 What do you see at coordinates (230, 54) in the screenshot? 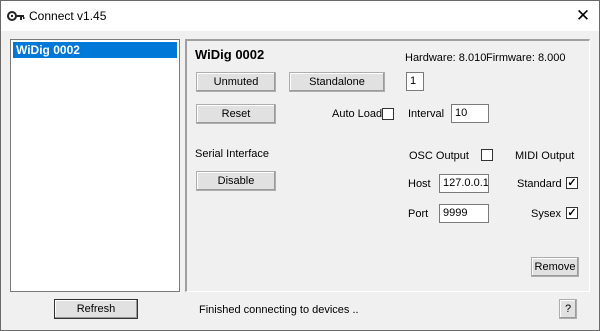
I see `device-name: WiDig 0002` at bounding box center [230, 54].